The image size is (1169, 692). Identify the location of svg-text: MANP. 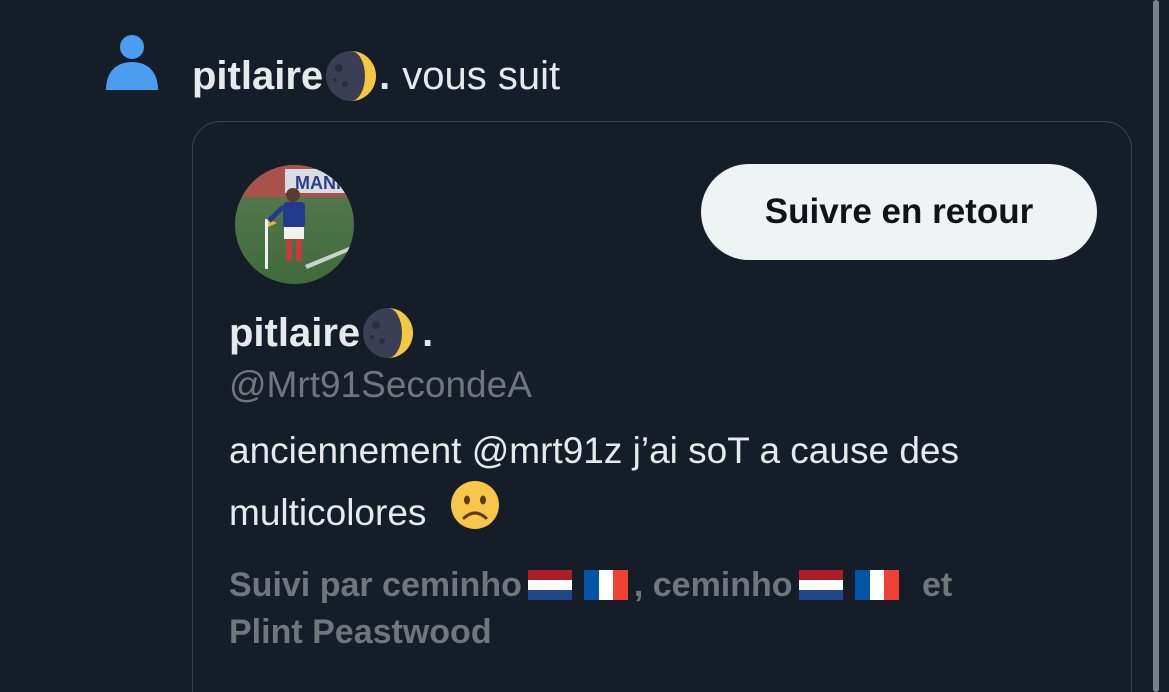
(321, 183).